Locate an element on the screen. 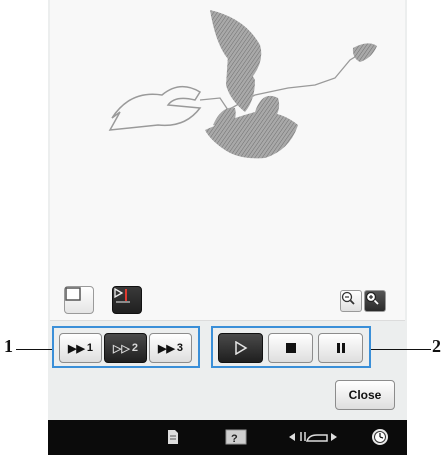 The image size is (448, 455). stop-button is located at coordinates (290, 348).